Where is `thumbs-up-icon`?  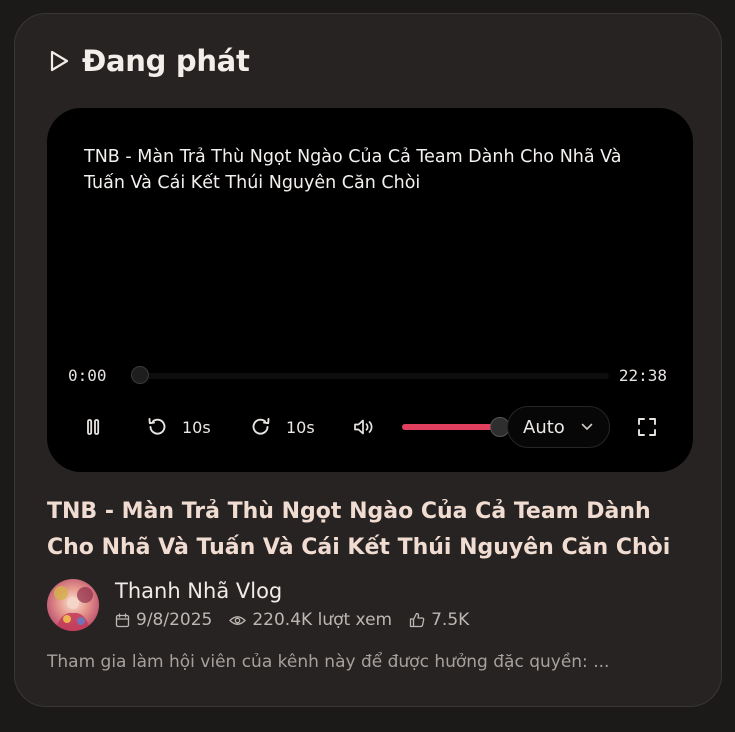
thumbs-up-icon is located at coordinates (417, 620).